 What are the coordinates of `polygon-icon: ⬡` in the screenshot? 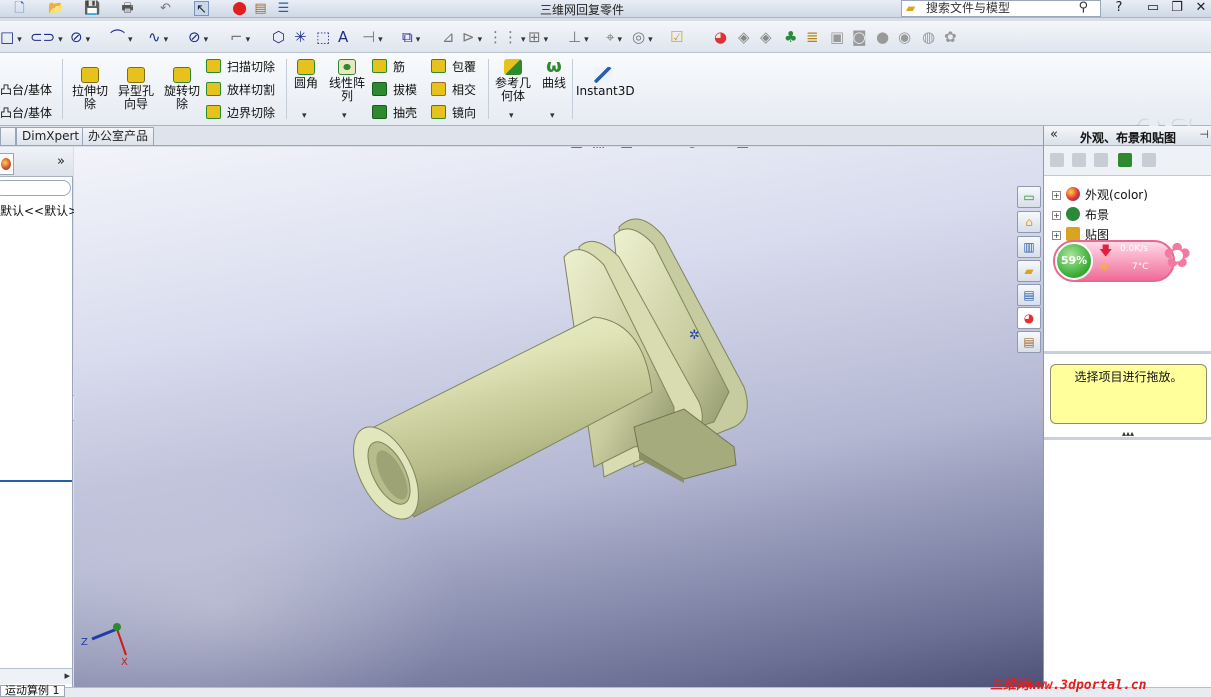 It's located at (278, 37).